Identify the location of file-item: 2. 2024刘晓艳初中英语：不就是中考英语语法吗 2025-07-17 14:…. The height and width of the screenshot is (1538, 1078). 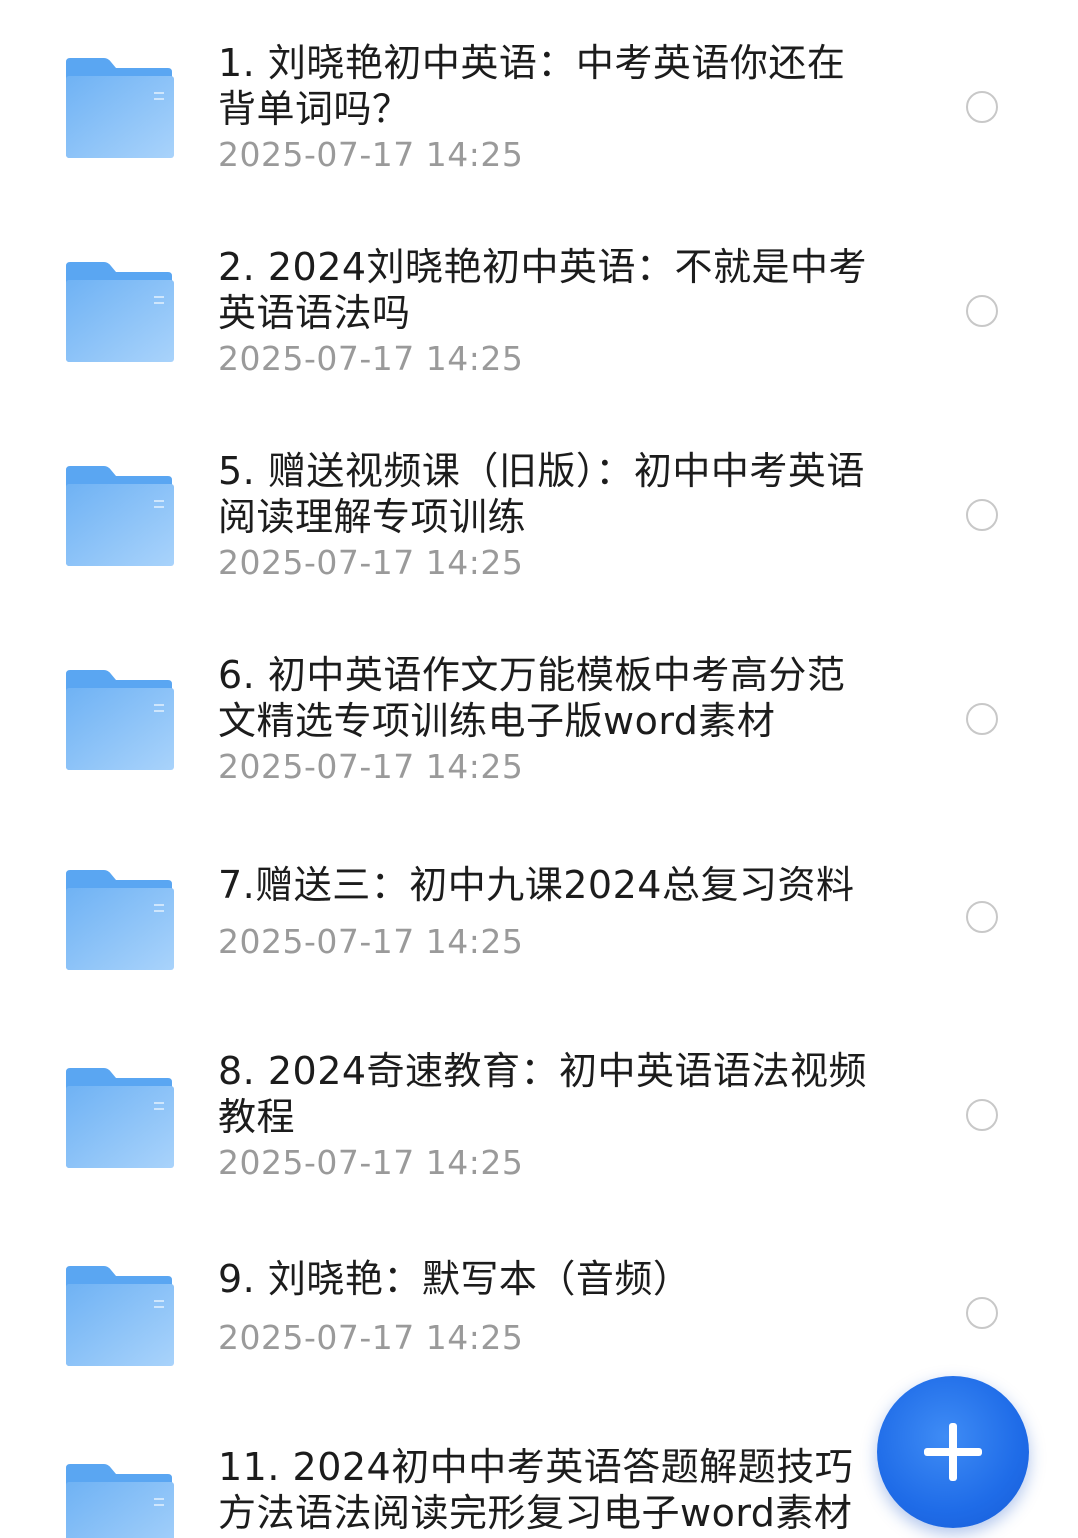
(539, 306).